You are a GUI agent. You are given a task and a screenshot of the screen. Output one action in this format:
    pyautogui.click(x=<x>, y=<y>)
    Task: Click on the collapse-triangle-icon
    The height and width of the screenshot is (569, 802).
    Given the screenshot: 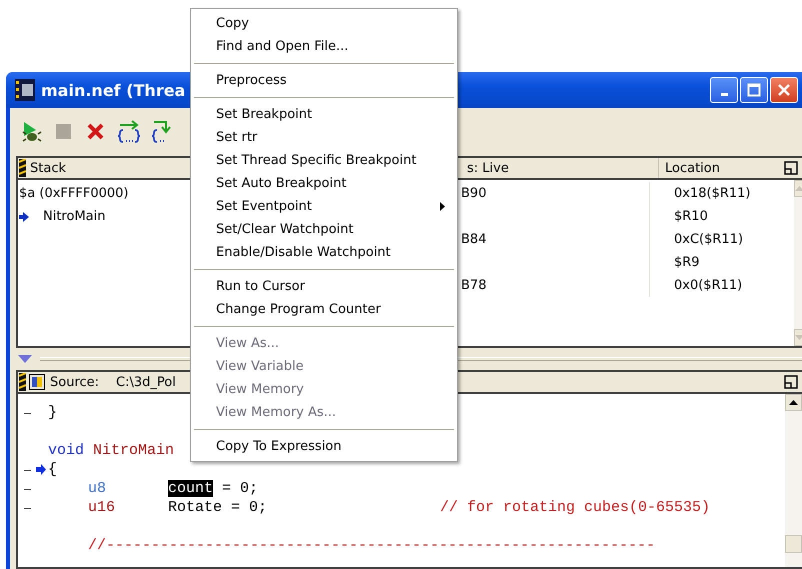 What is the action you would take?
    pyautogui.click(x=25, y=359)
    